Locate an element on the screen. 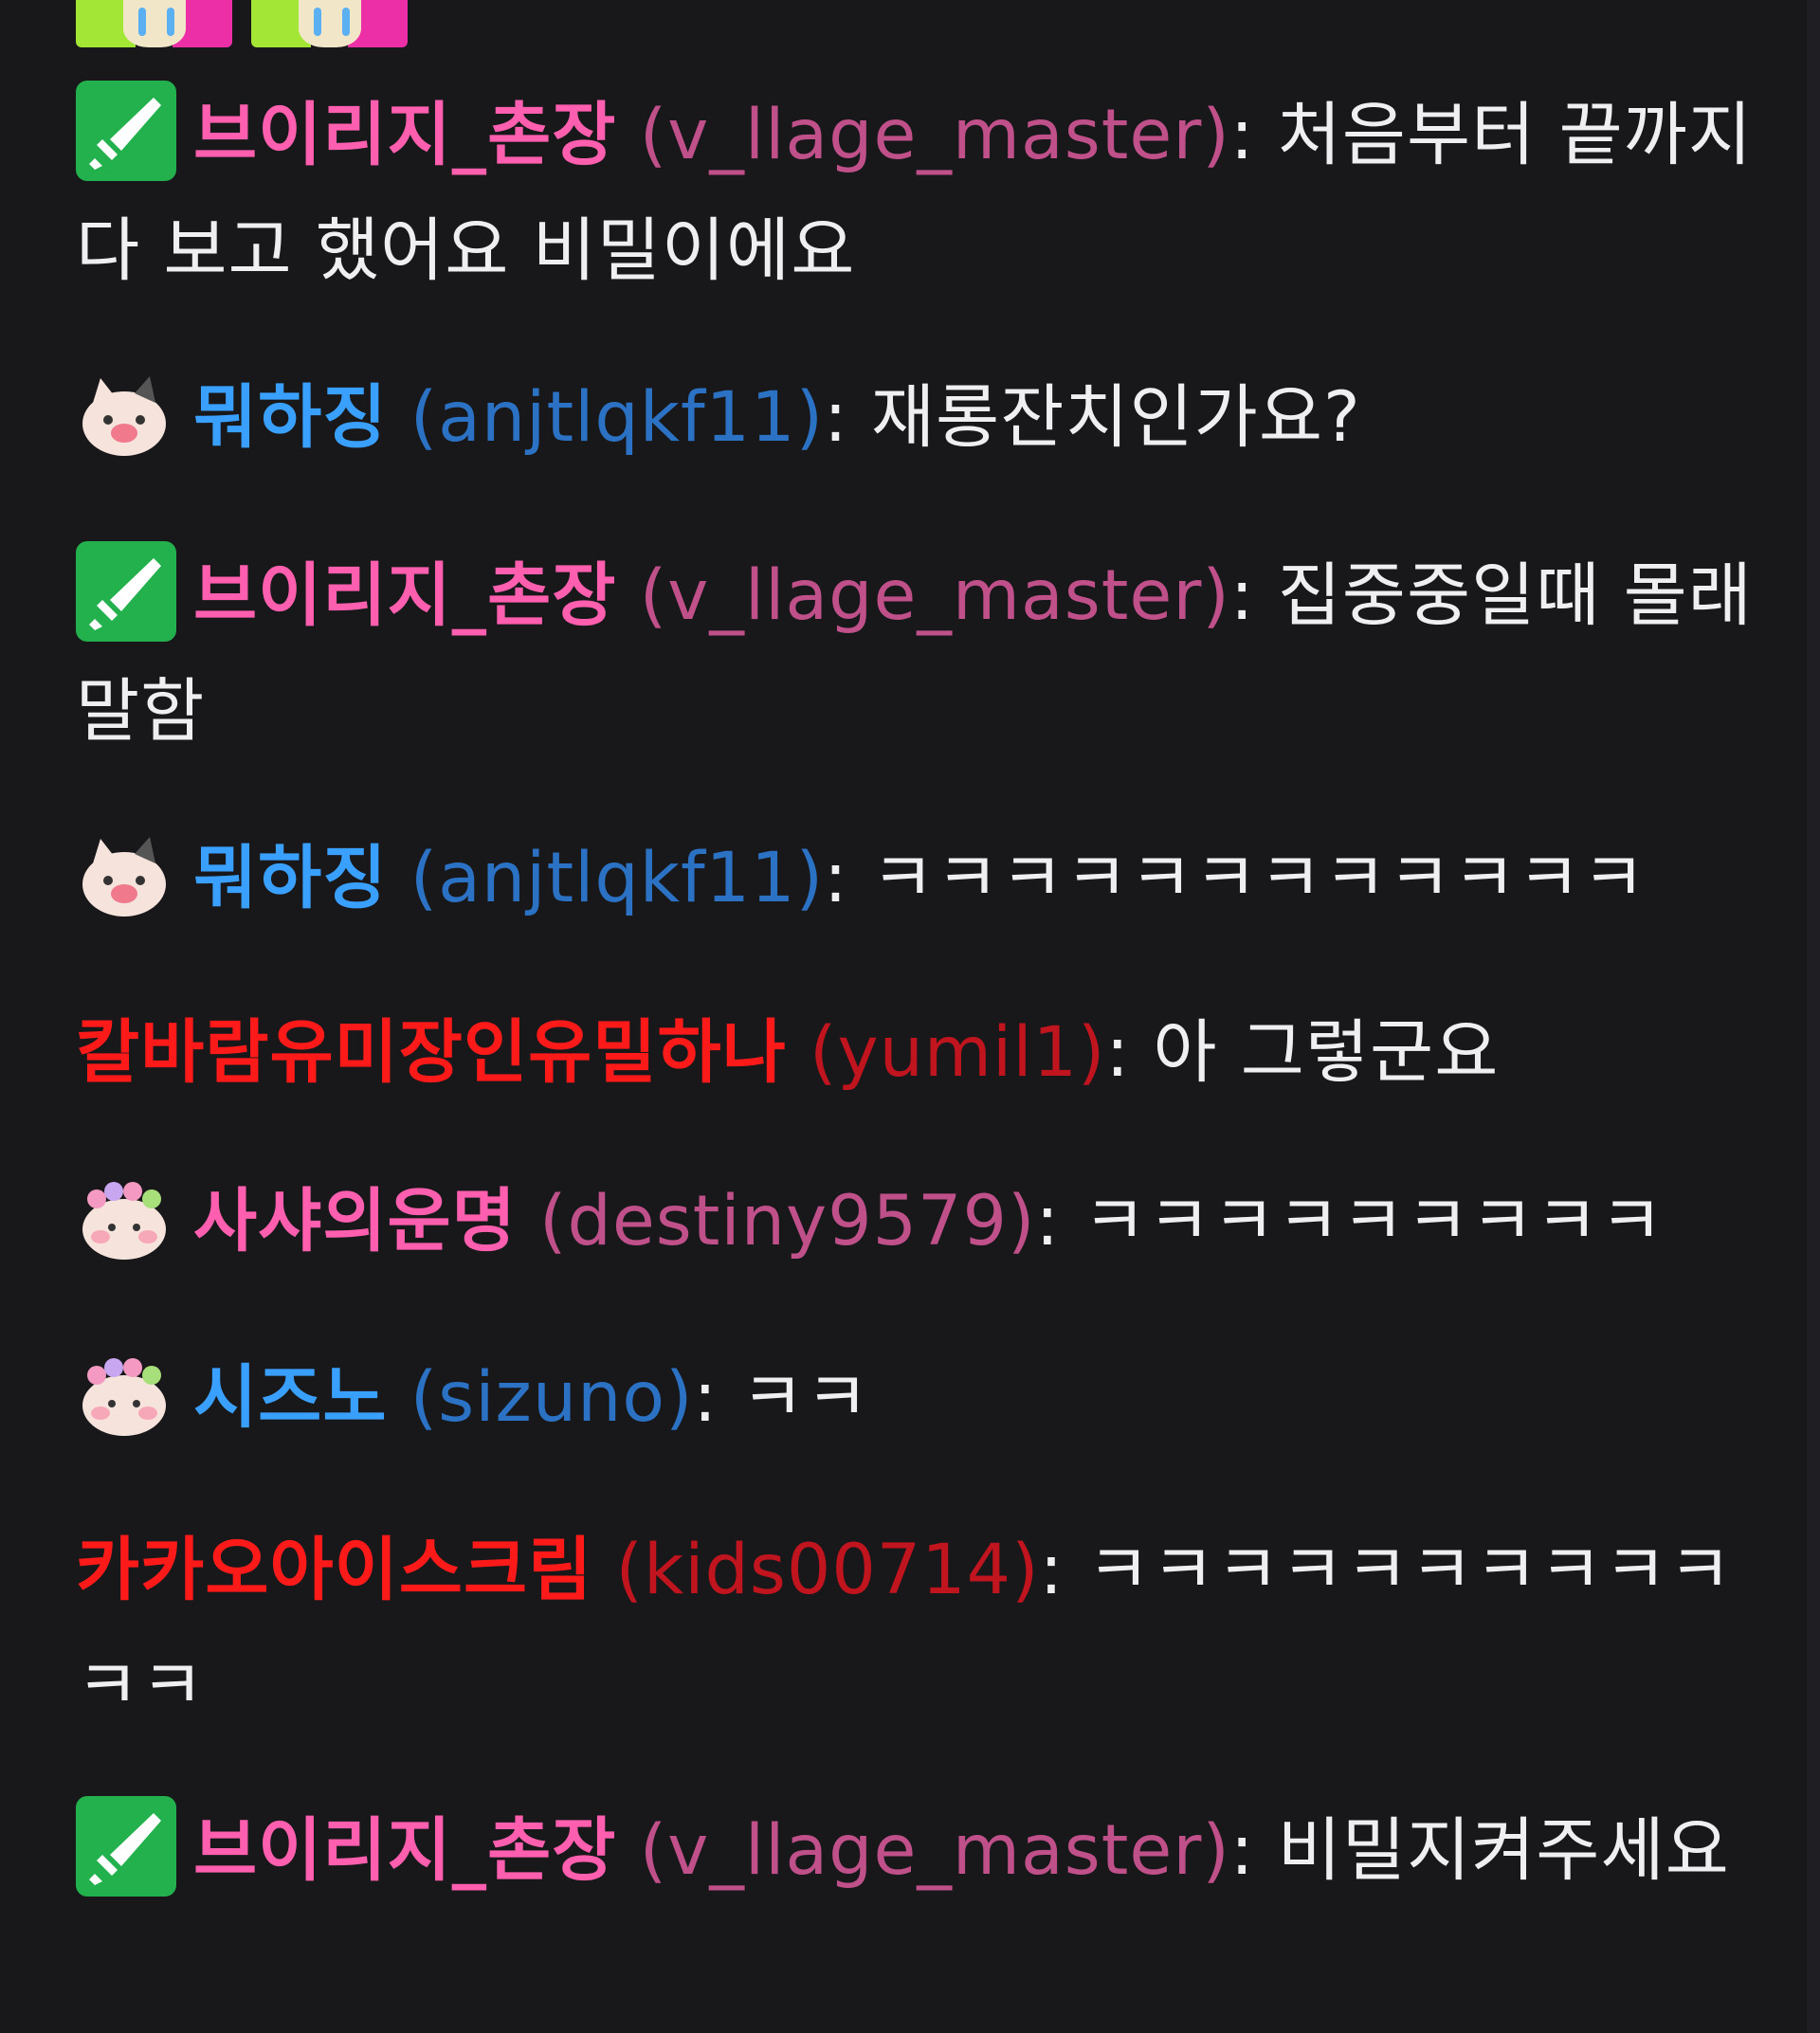  chat-username: 카카오아이스크림 is located at coordinates (334, 1570).